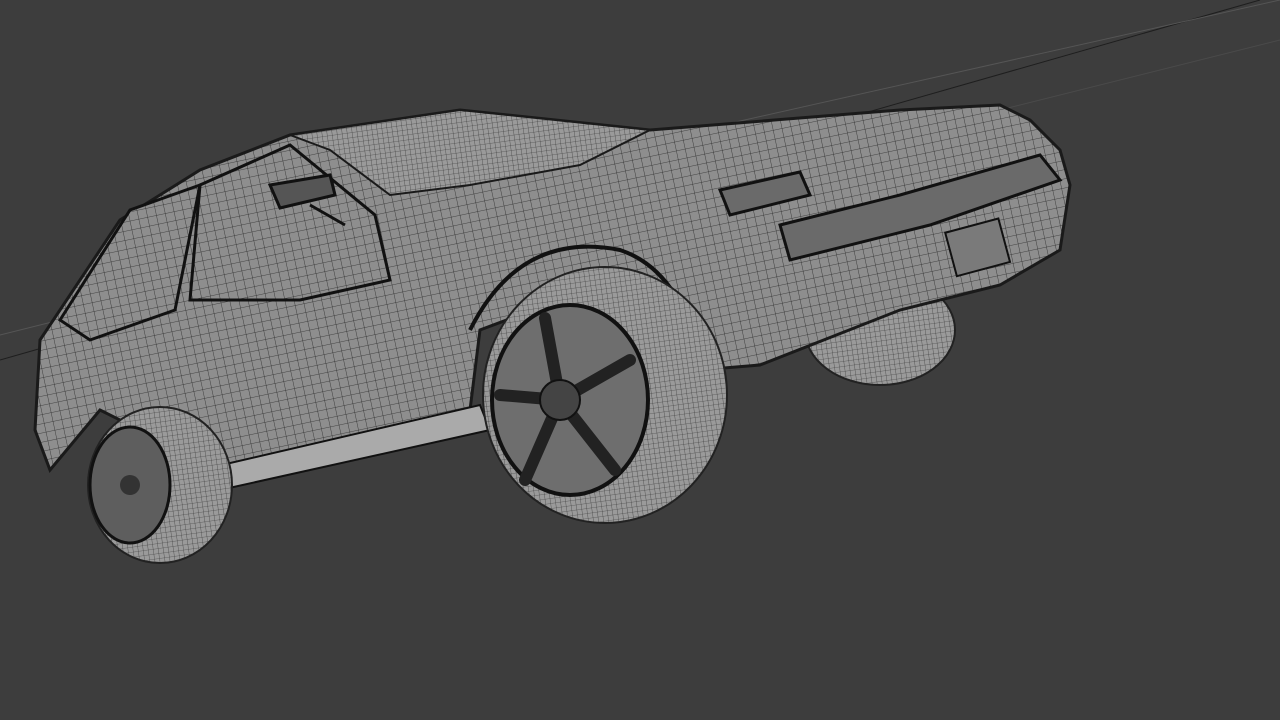  What do you see at coordinates (605, 395) in the screenshot?
I see `rear-wheel` at bounding box center [605, 395].